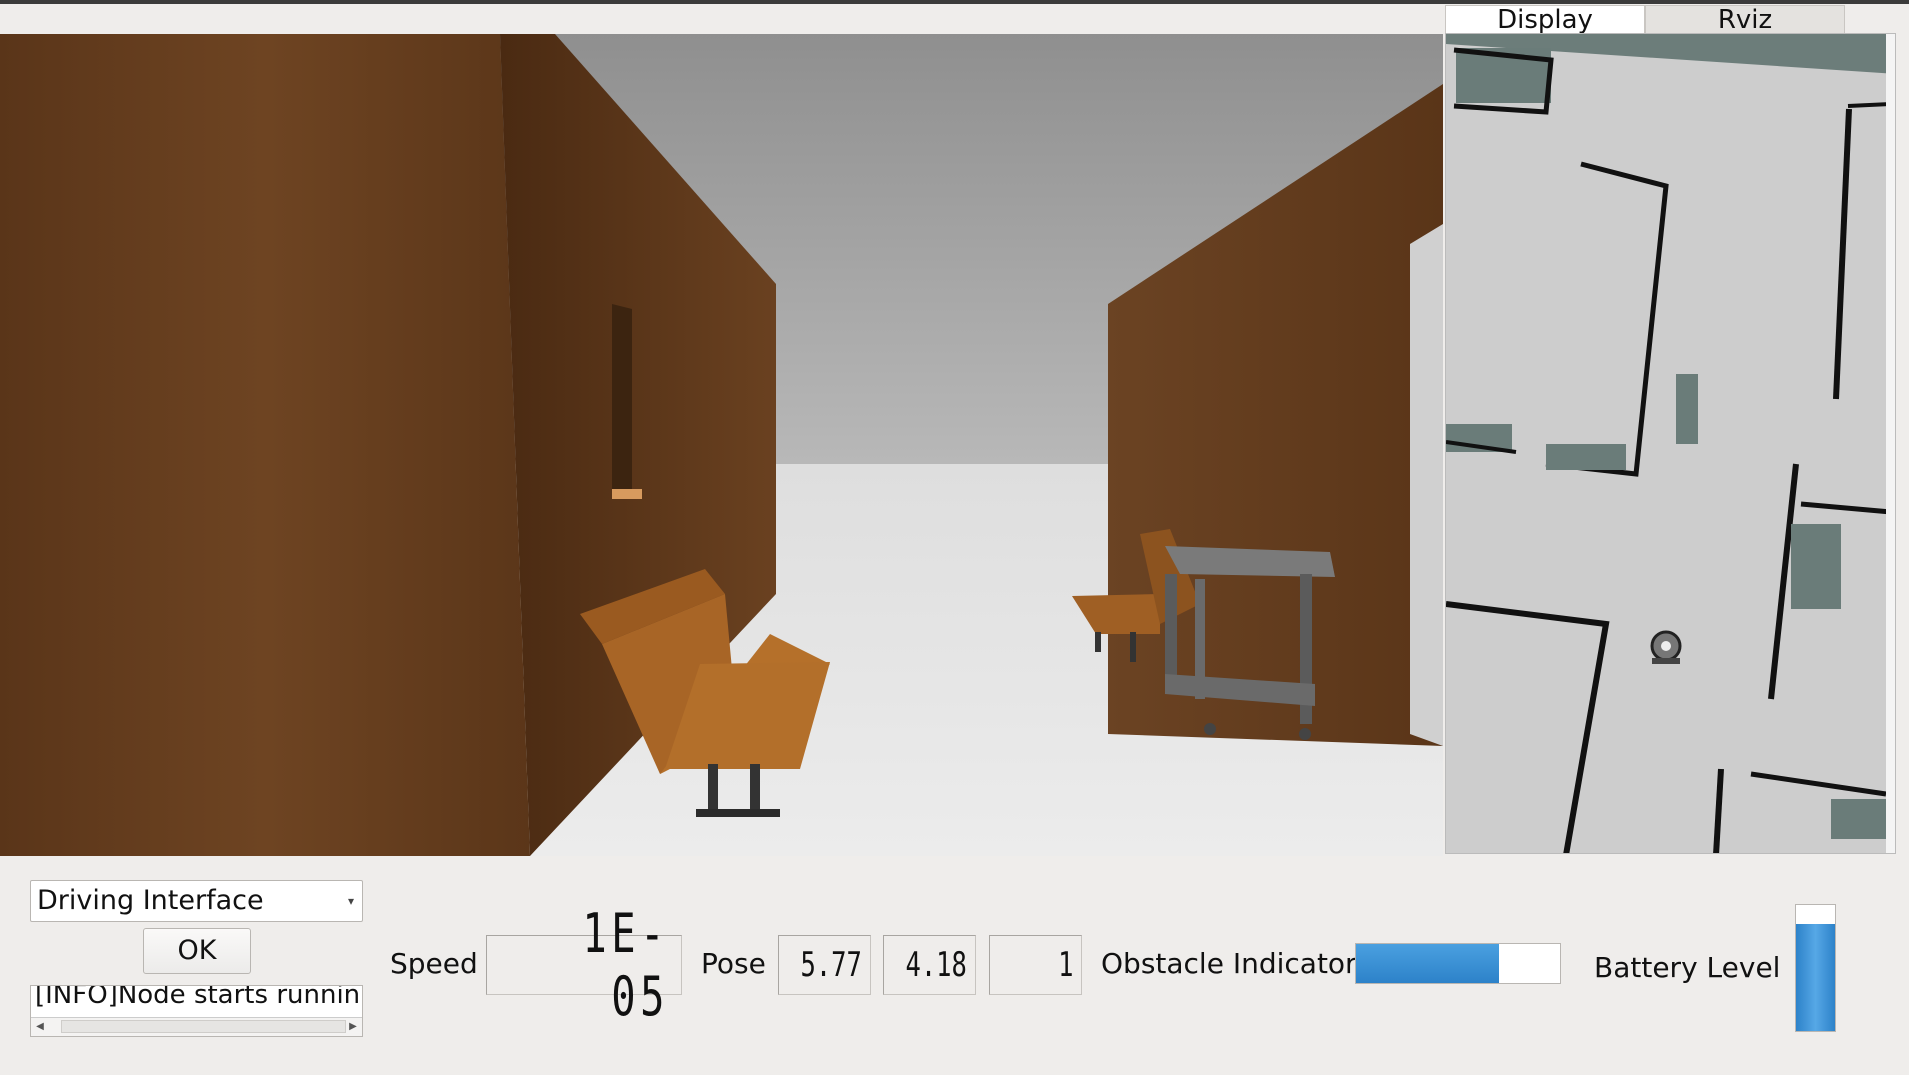 The image size is (1909, 1075). Describe the element at coordinates (197, 951) in the screenshot. I see `ok-button: OK` at that location.